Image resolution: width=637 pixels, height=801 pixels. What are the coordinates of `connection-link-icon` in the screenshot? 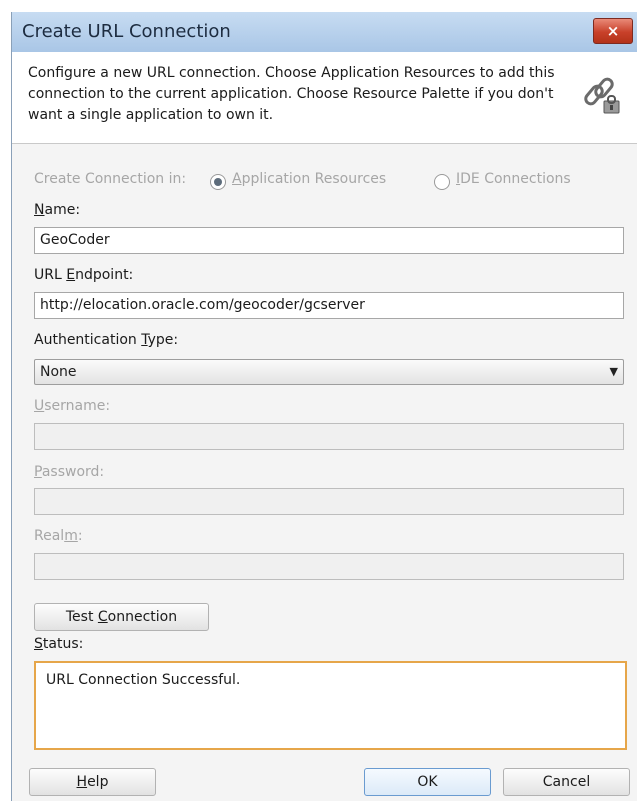 It's located at (602, 95).